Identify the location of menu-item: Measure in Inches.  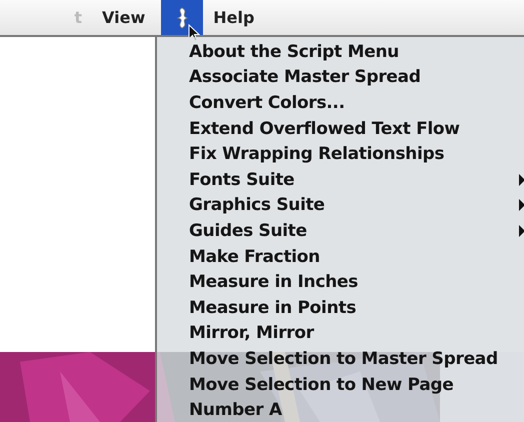
(340, 282).